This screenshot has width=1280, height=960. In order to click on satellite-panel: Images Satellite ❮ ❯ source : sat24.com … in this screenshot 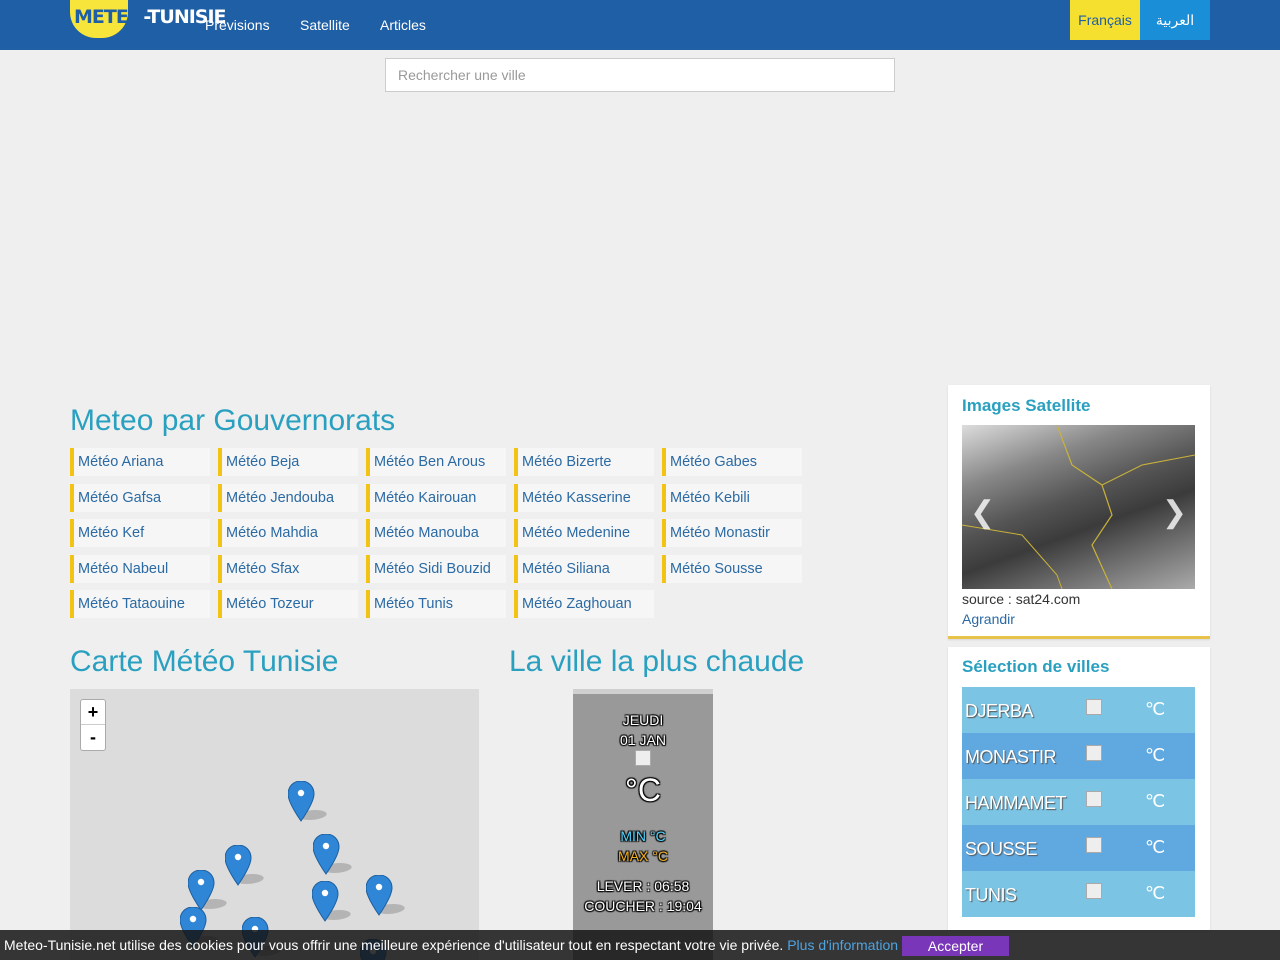, I will do `click(1079, 512)`.